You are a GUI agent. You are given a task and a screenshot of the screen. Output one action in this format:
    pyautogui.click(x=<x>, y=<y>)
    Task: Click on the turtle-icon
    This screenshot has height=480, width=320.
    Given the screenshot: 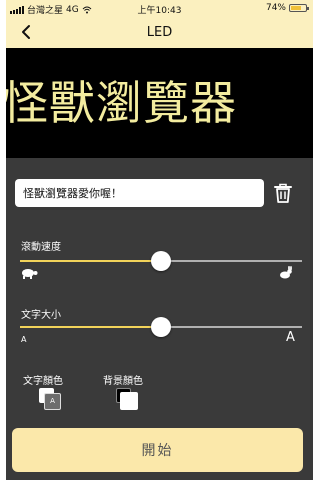 What is the action you would take?
    pyautogui.click(x=30, y=274)
    